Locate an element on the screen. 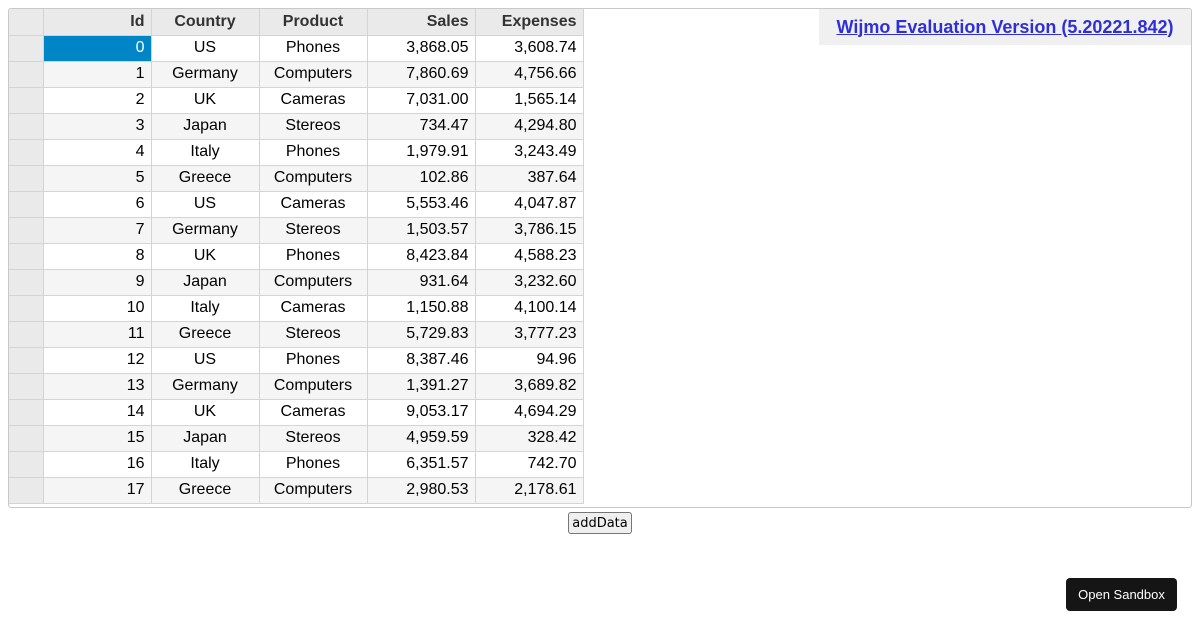 This screenshot has height=630, width=1200. cell-sales: 931.64 is located at coordinates (421, 282).